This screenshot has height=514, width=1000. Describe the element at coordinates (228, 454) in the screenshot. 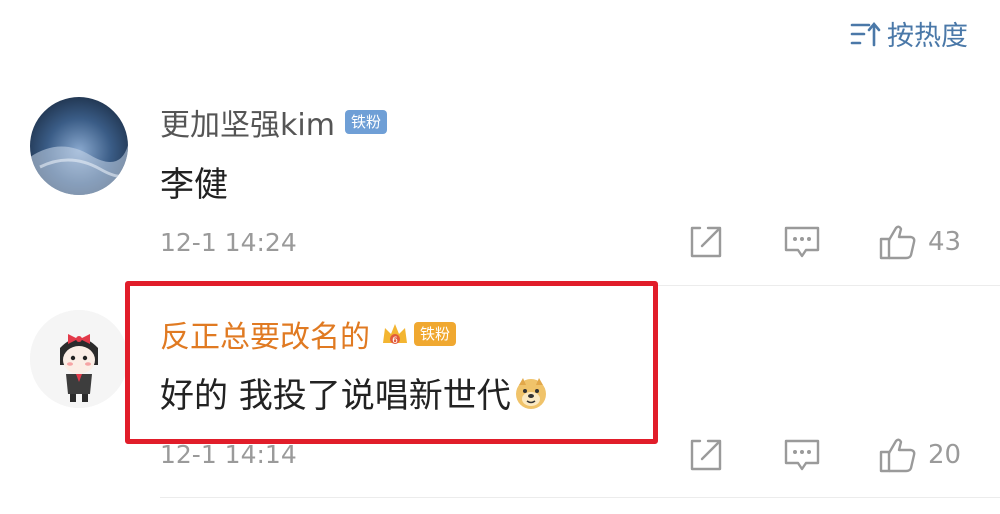

I see `timestamp: 12-1 14:14` at that location.